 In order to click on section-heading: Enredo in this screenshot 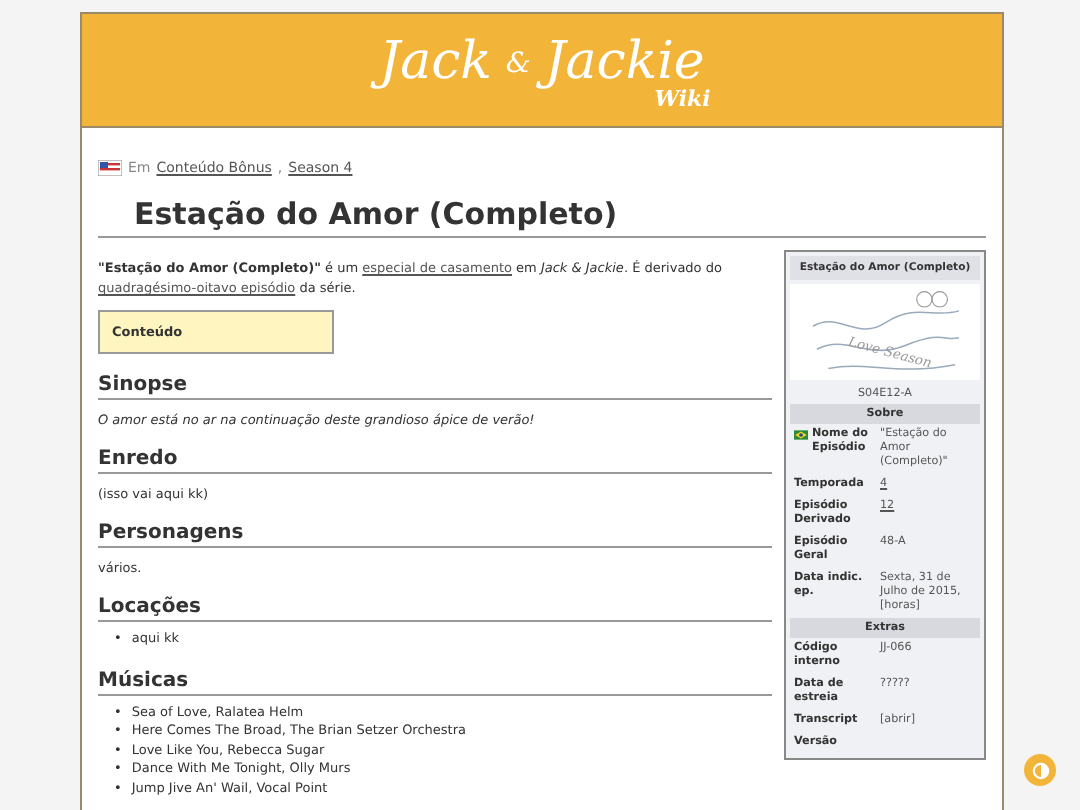, I will do `click(435, 461)`.